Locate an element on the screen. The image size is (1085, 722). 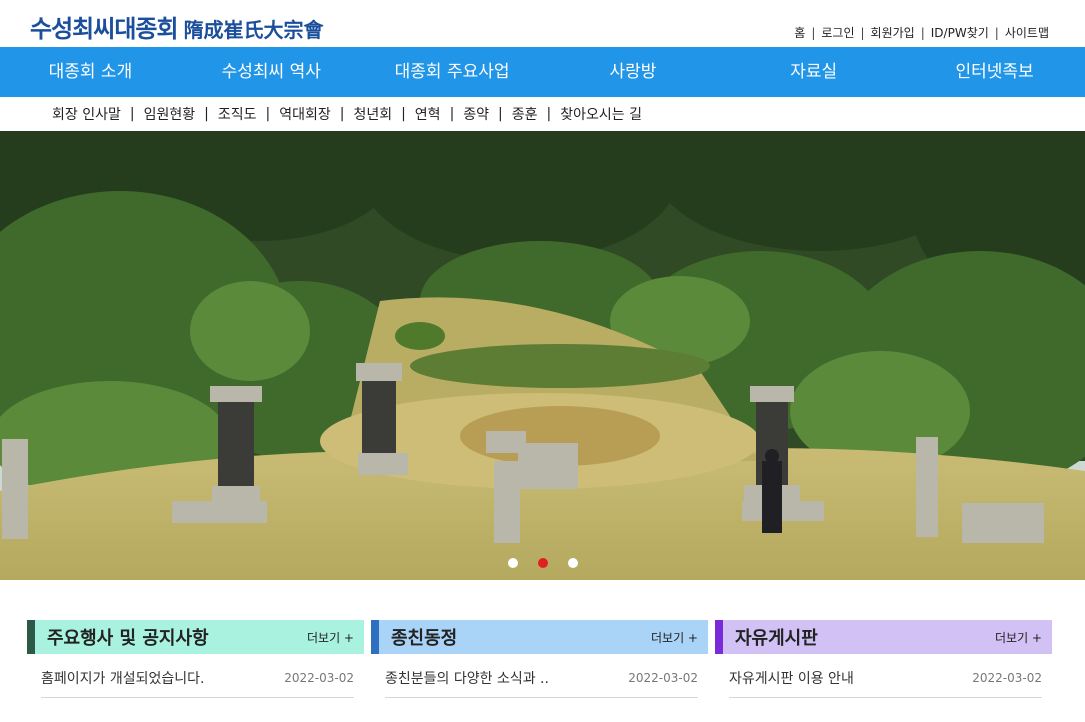
subnav-item-directions: 찾아오시는 길 is located at coordinates (601, 114).